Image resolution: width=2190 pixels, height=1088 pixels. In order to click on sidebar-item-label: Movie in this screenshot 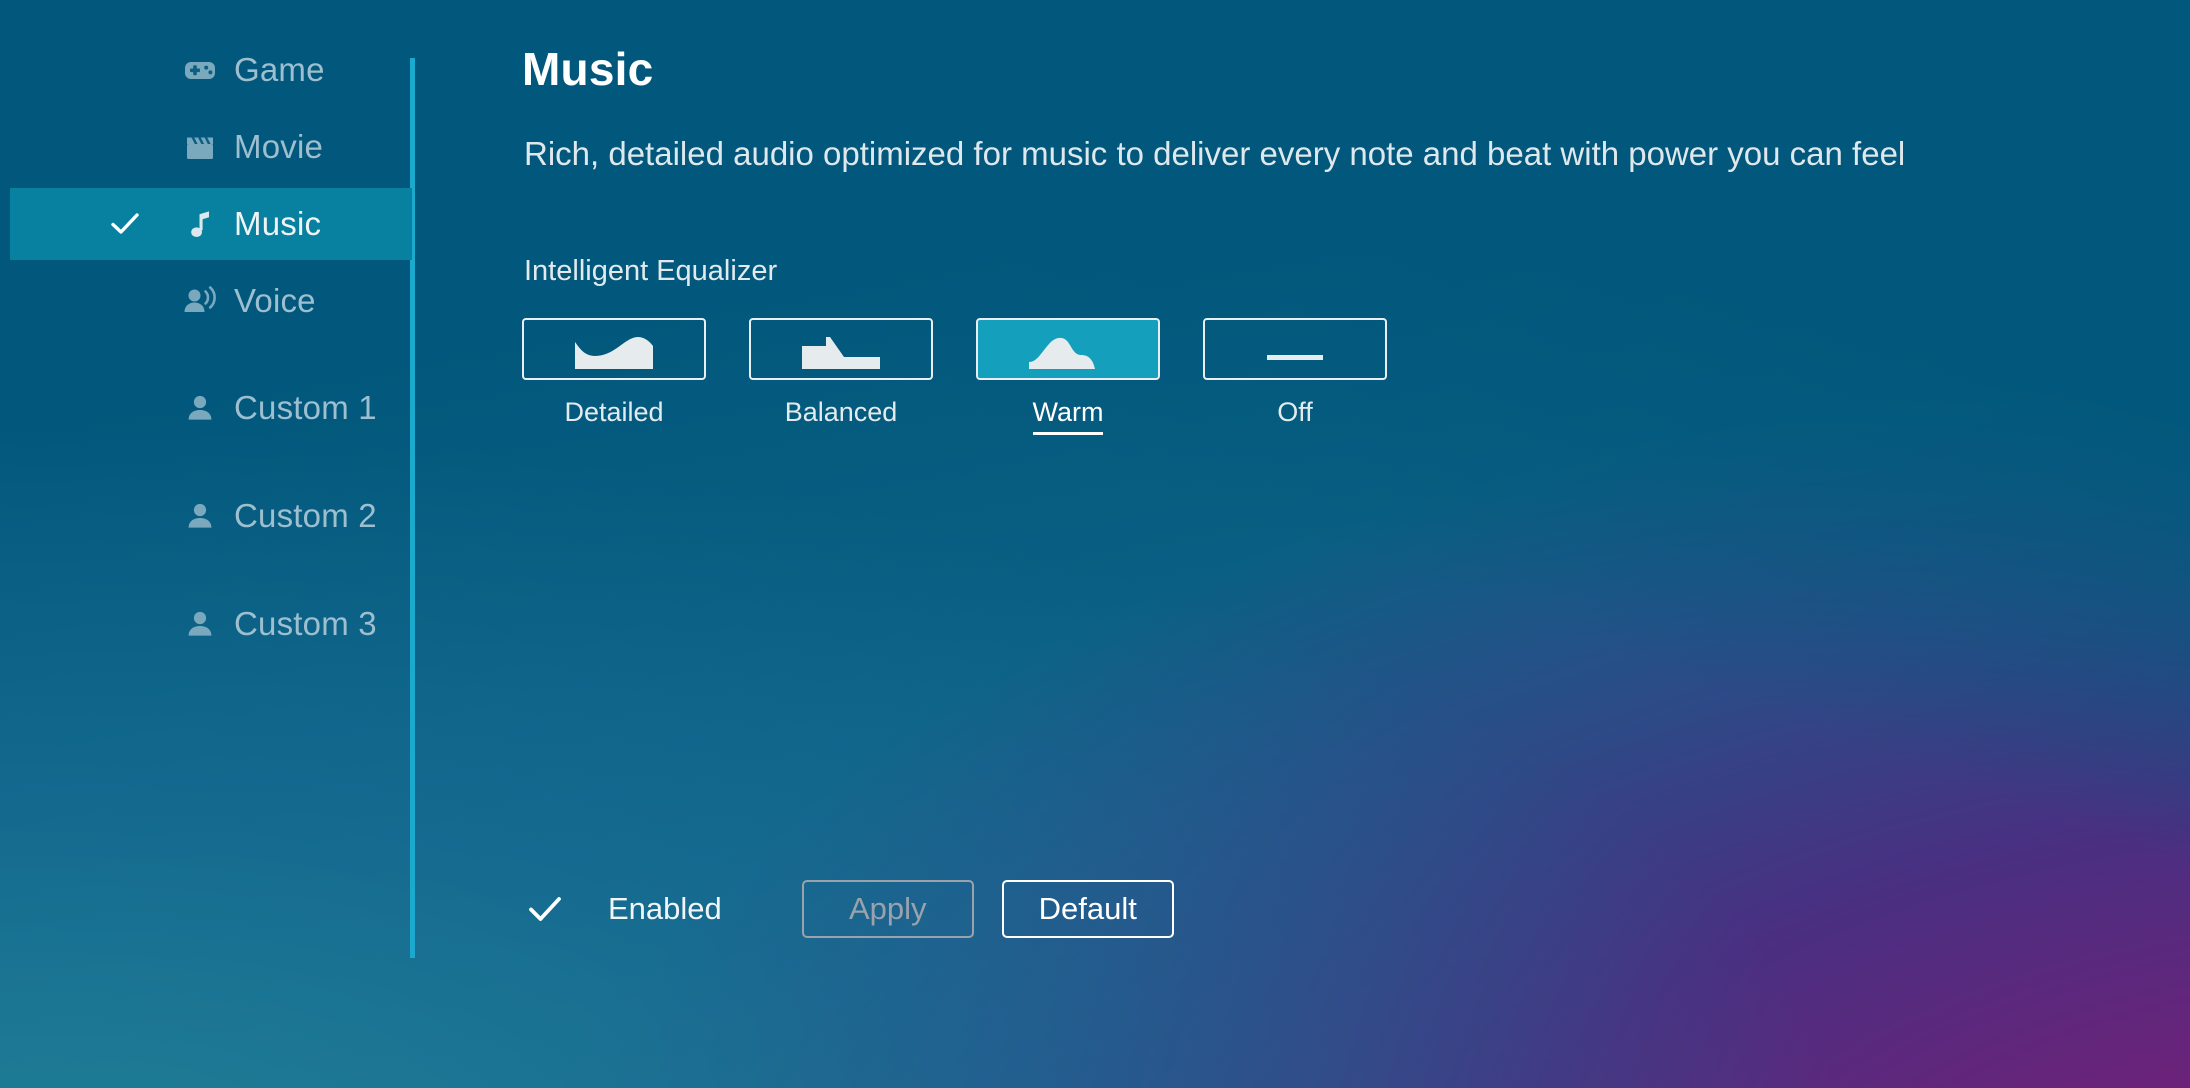, I will do `click(279, 146)`.